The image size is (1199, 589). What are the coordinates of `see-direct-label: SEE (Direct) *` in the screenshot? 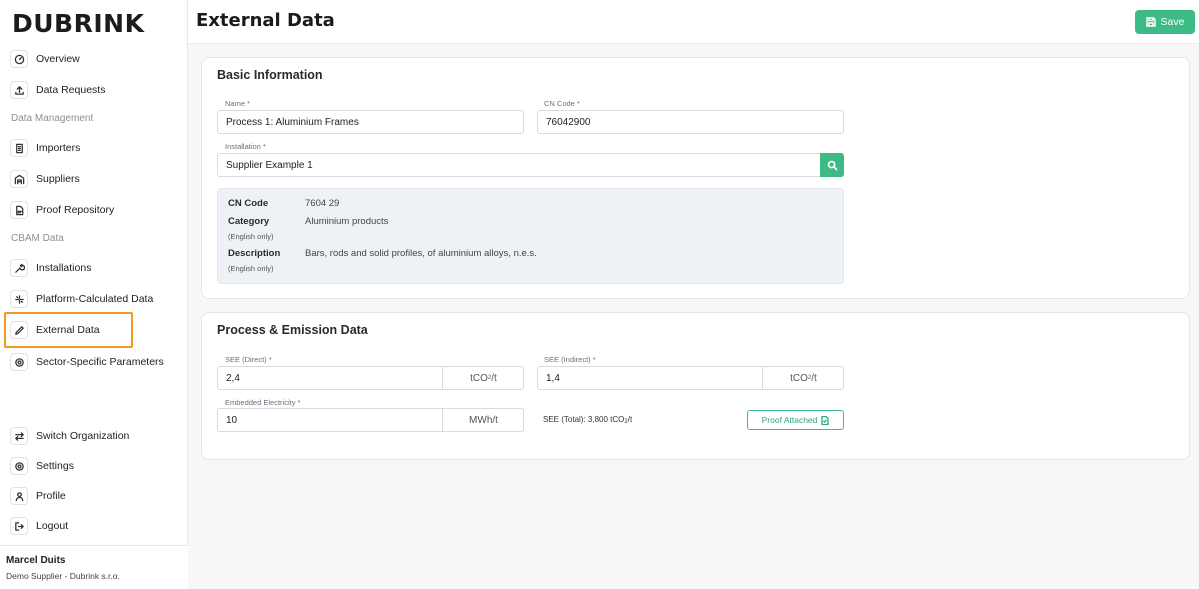 It's located at (248, 359).